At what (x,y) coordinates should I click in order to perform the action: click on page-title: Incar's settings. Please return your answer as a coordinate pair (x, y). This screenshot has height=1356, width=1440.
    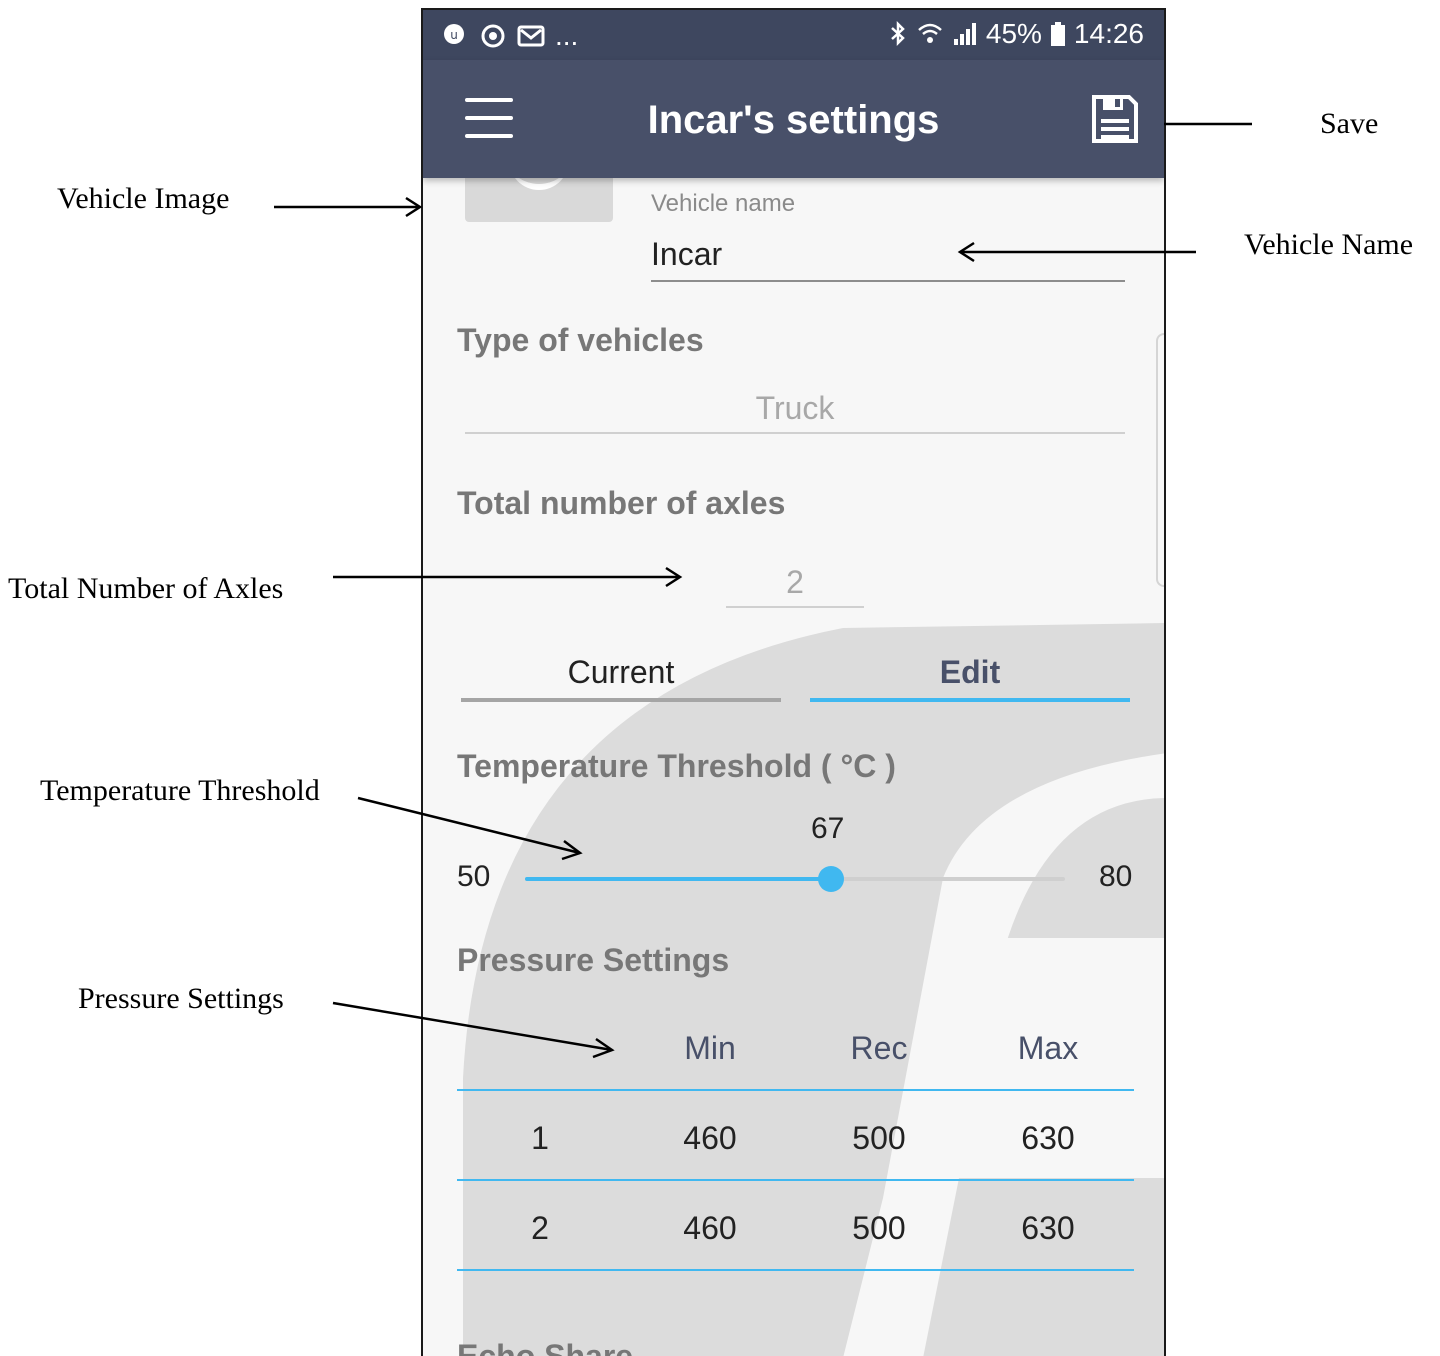
    Looking at the image, I should click on (793, 120).